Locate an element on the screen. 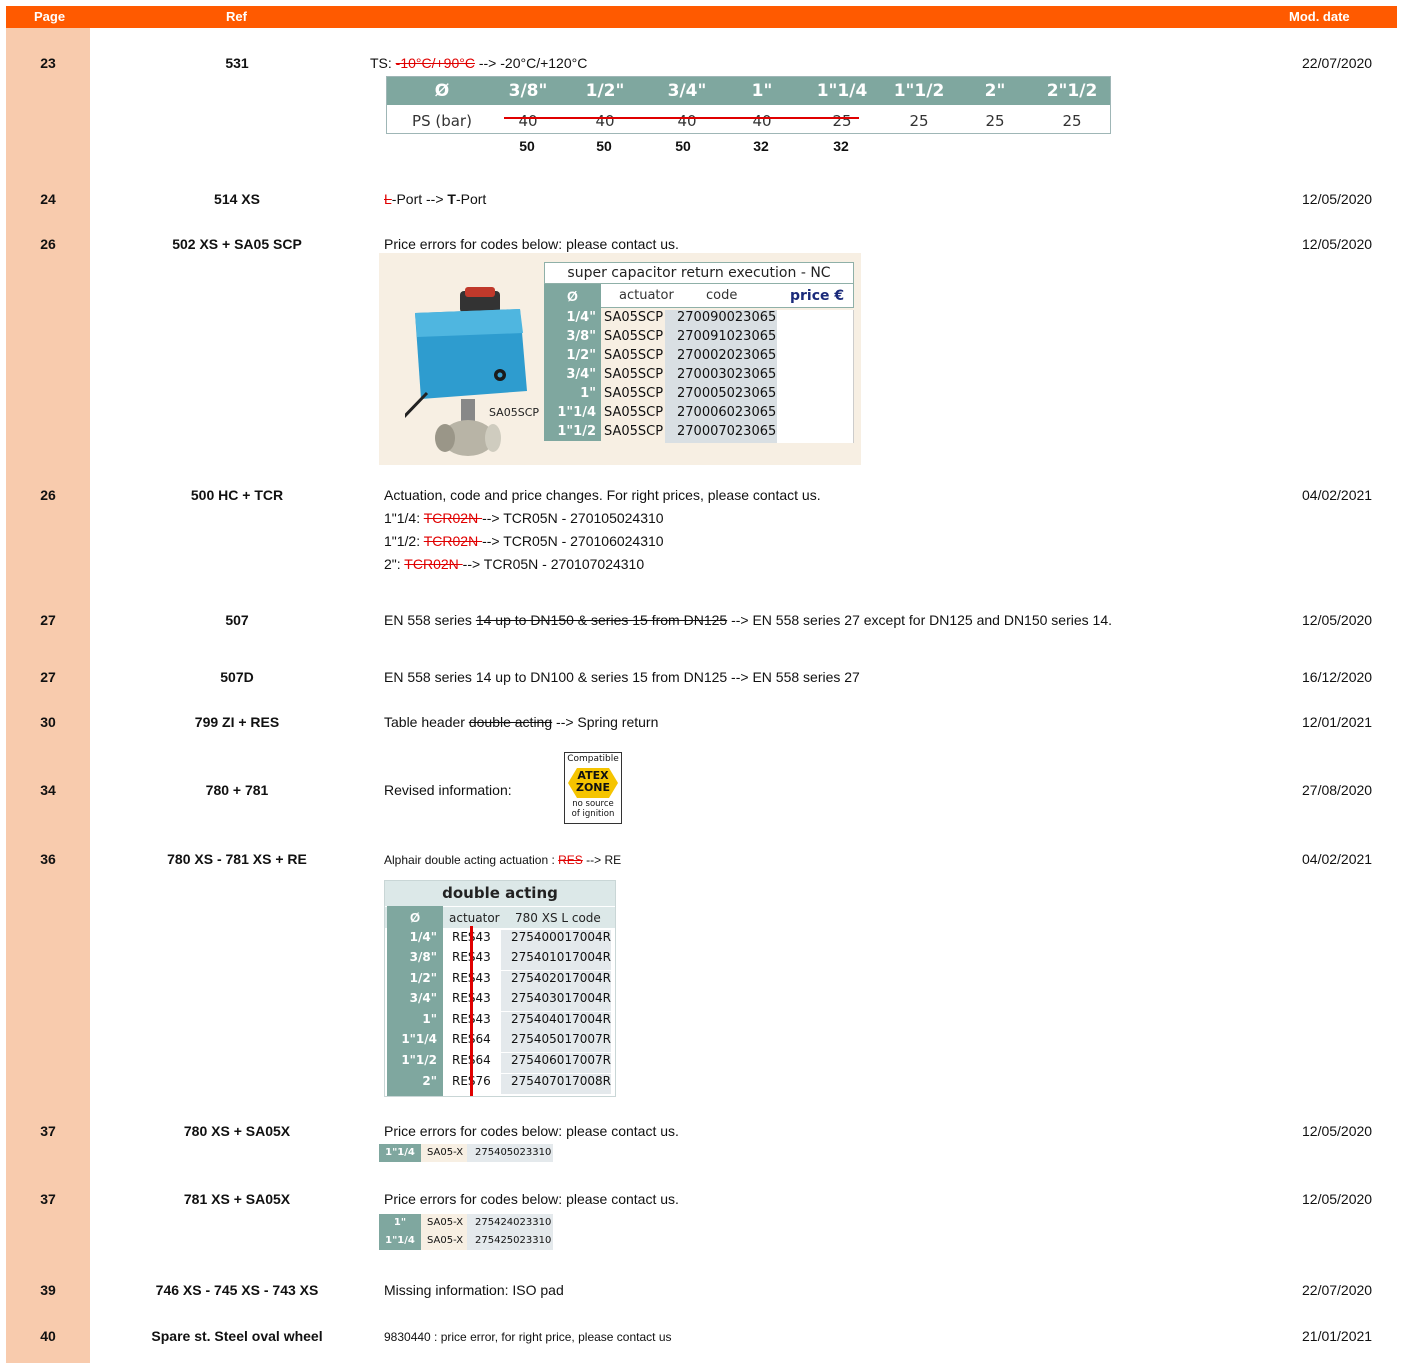  row-description: L-Port --> T-Port is located at coordinates (435, 199).